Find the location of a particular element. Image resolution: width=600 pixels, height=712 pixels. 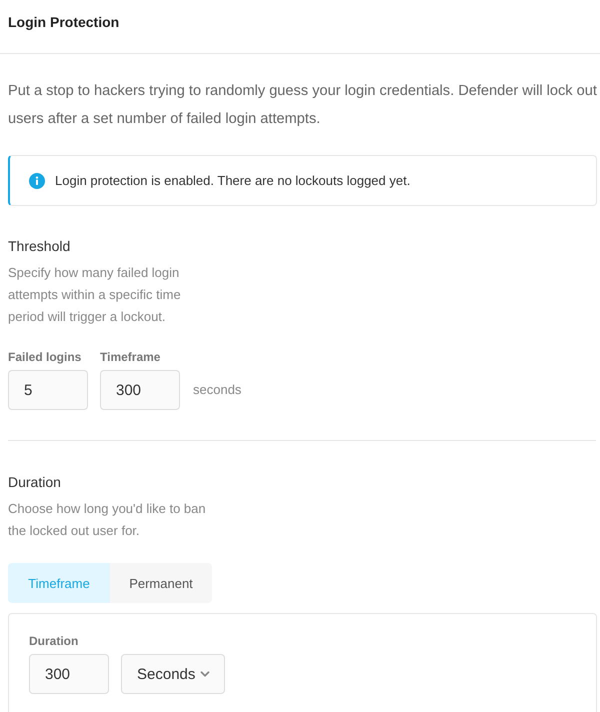

section-description: Specify how many failed login attempts within a specific time period will trigger a lockout. is located at coordinates (95, 295).